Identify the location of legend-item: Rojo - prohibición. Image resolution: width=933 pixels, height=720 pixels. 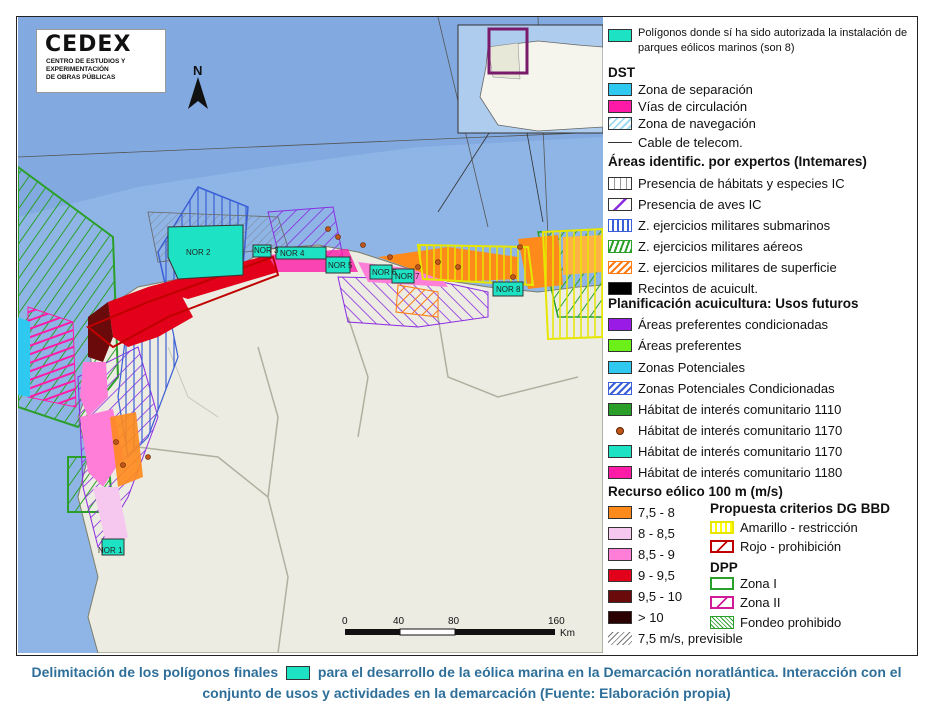
(775, 546).